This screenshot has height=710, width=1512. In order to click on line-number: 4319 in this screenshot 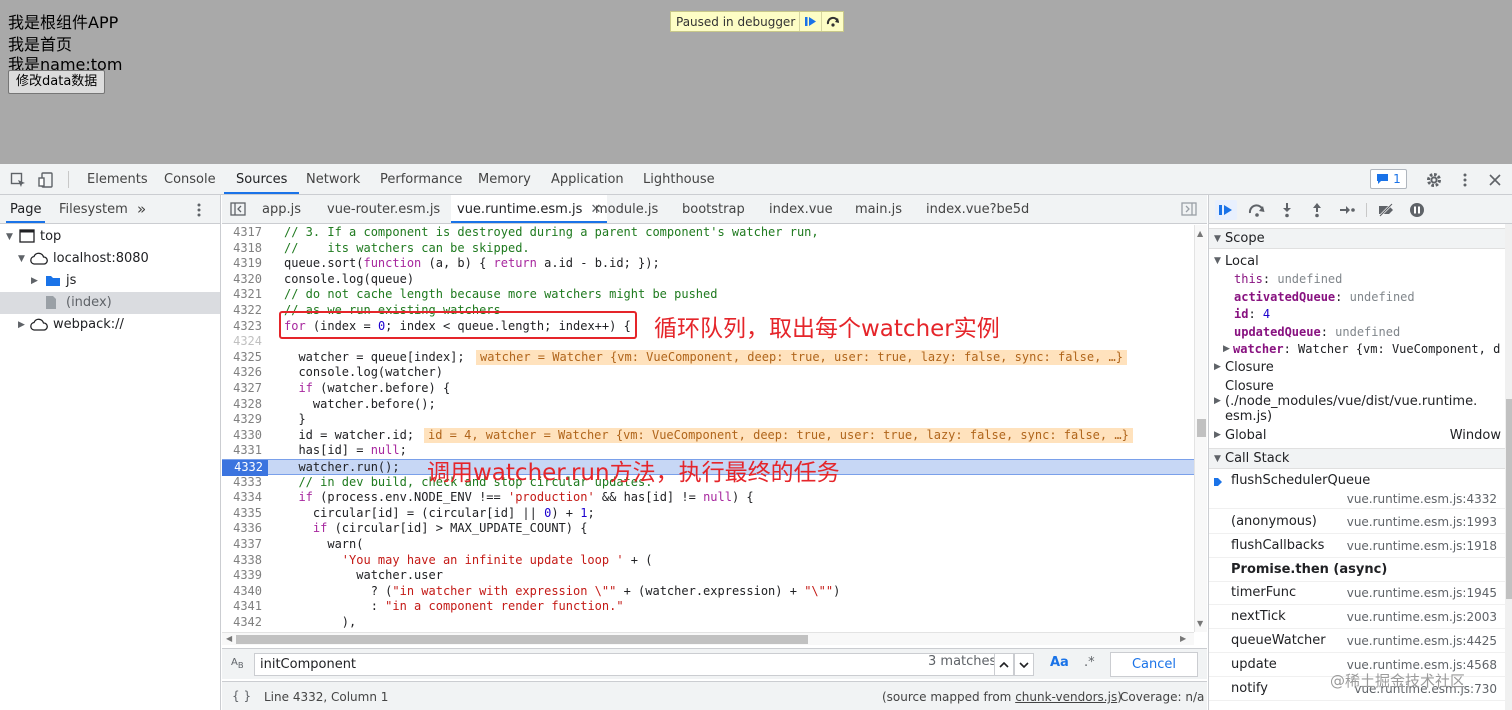, I will do `click(242, 264)`.